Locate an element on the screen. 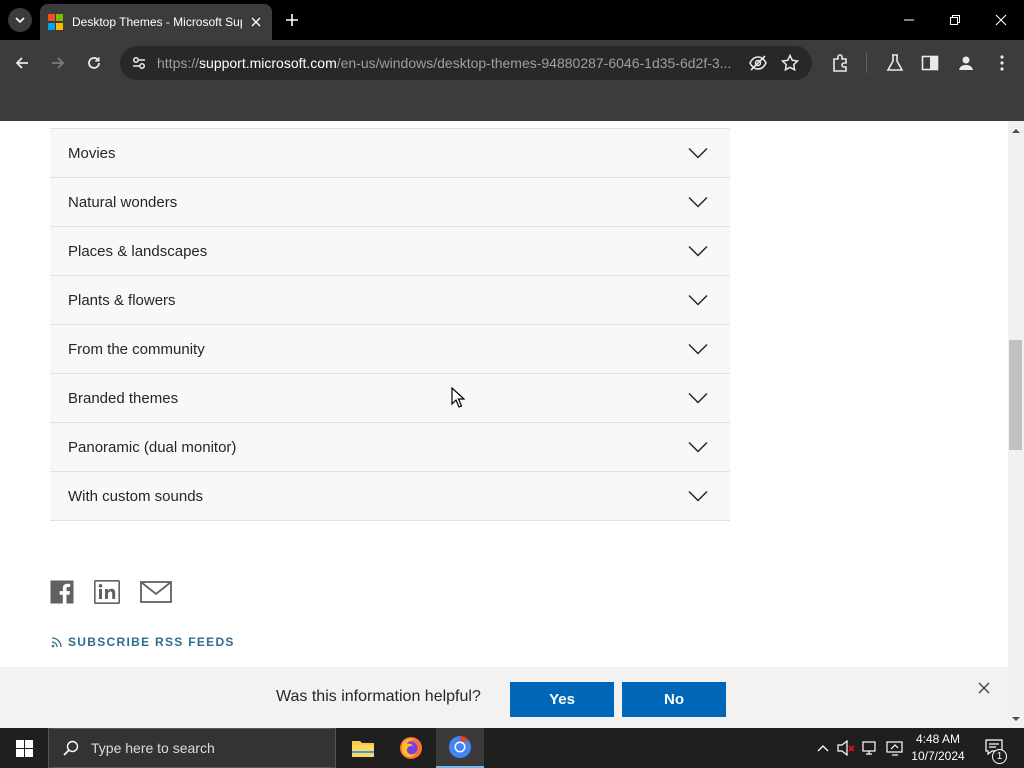 This screenshot has height=768, width=1024. share-facebook-link is located at coordinates (62, 592).